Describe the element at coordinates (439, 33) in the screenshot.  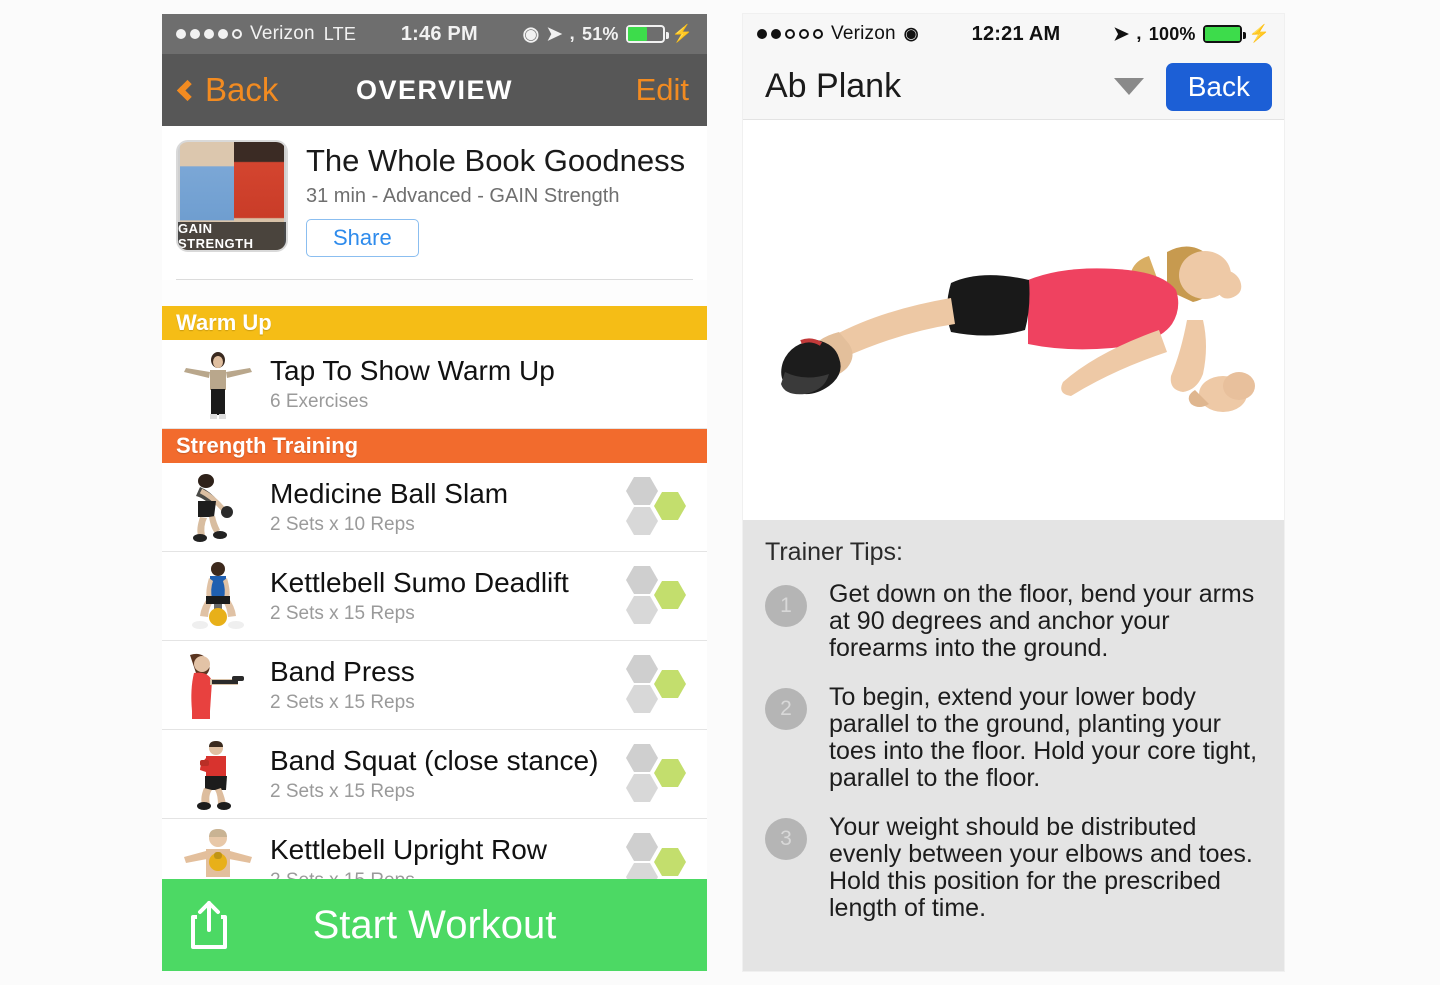
I see `status-time: 1:46 PM` at that location.